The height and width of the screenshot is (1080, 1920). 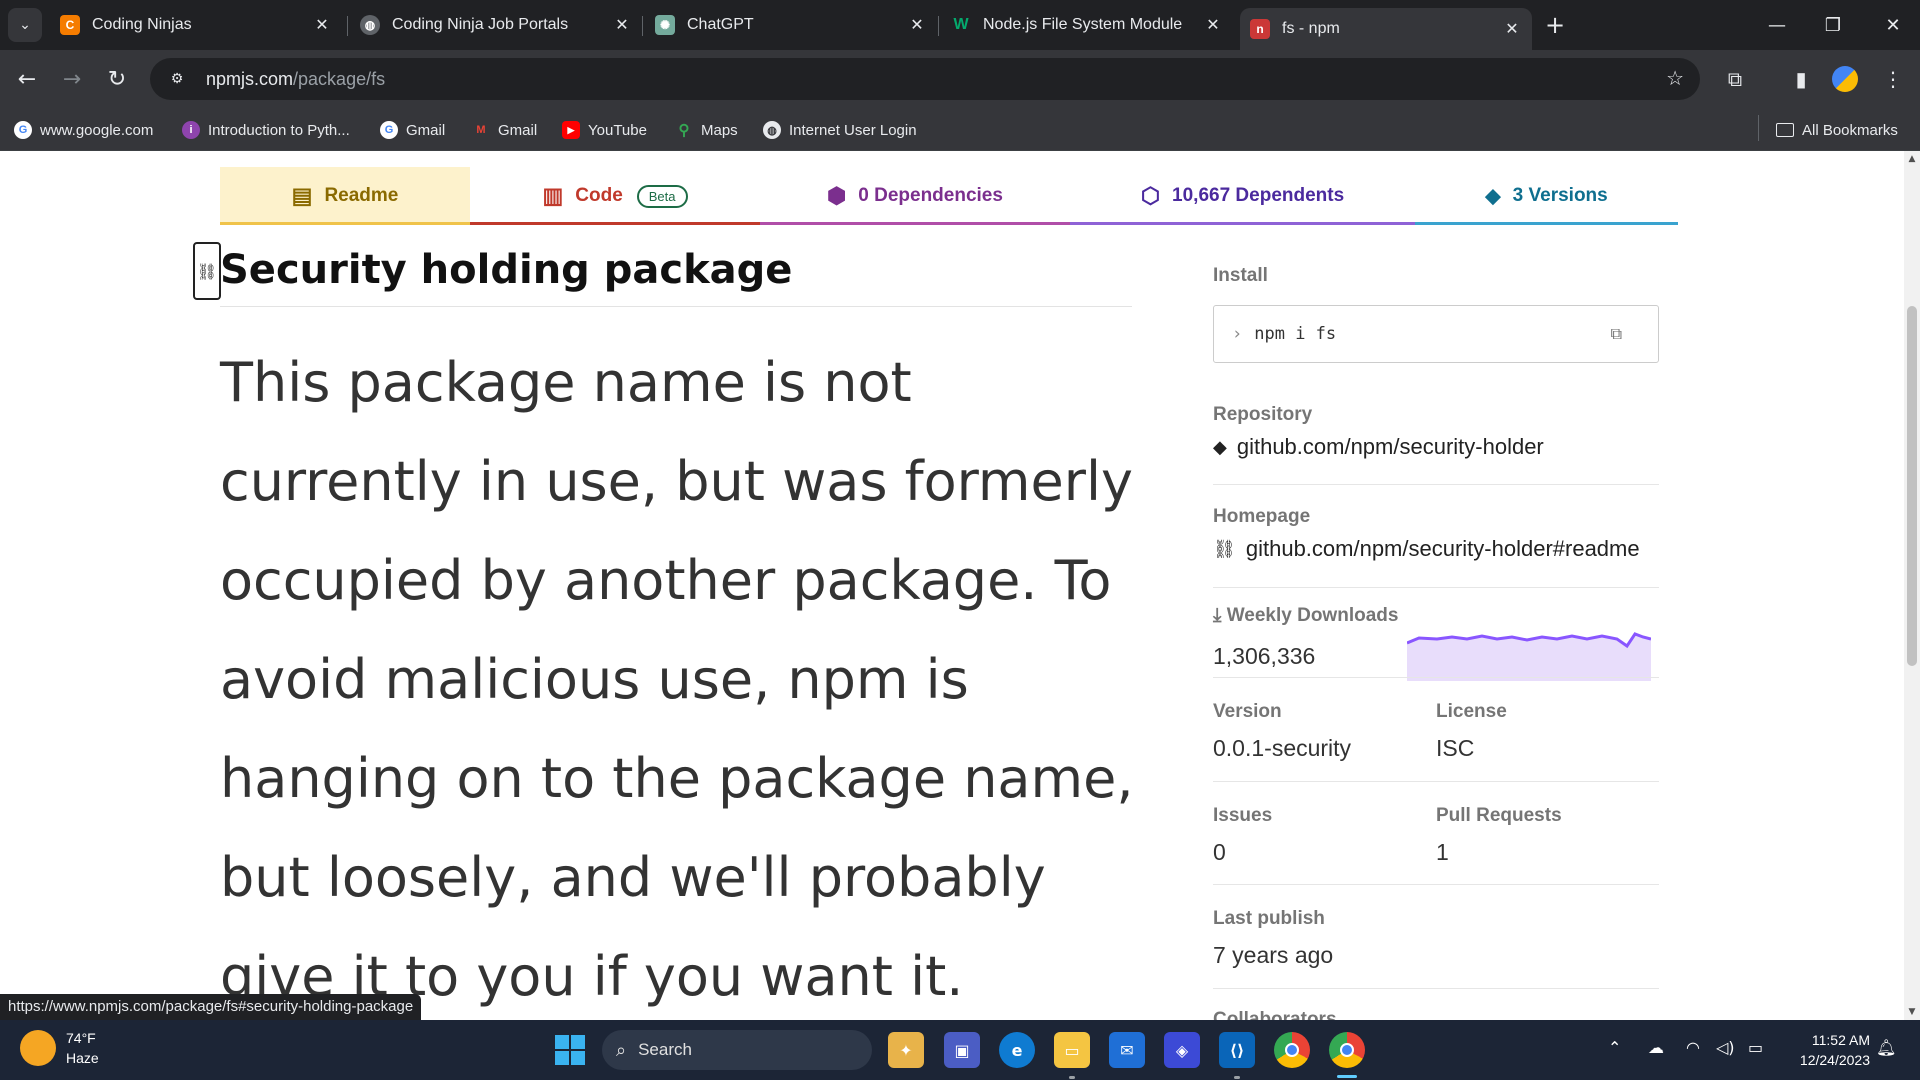 I want to click on homepage-link: ⛓ github.com/npm/security-holder#readme, so click(x=1426, y=549).